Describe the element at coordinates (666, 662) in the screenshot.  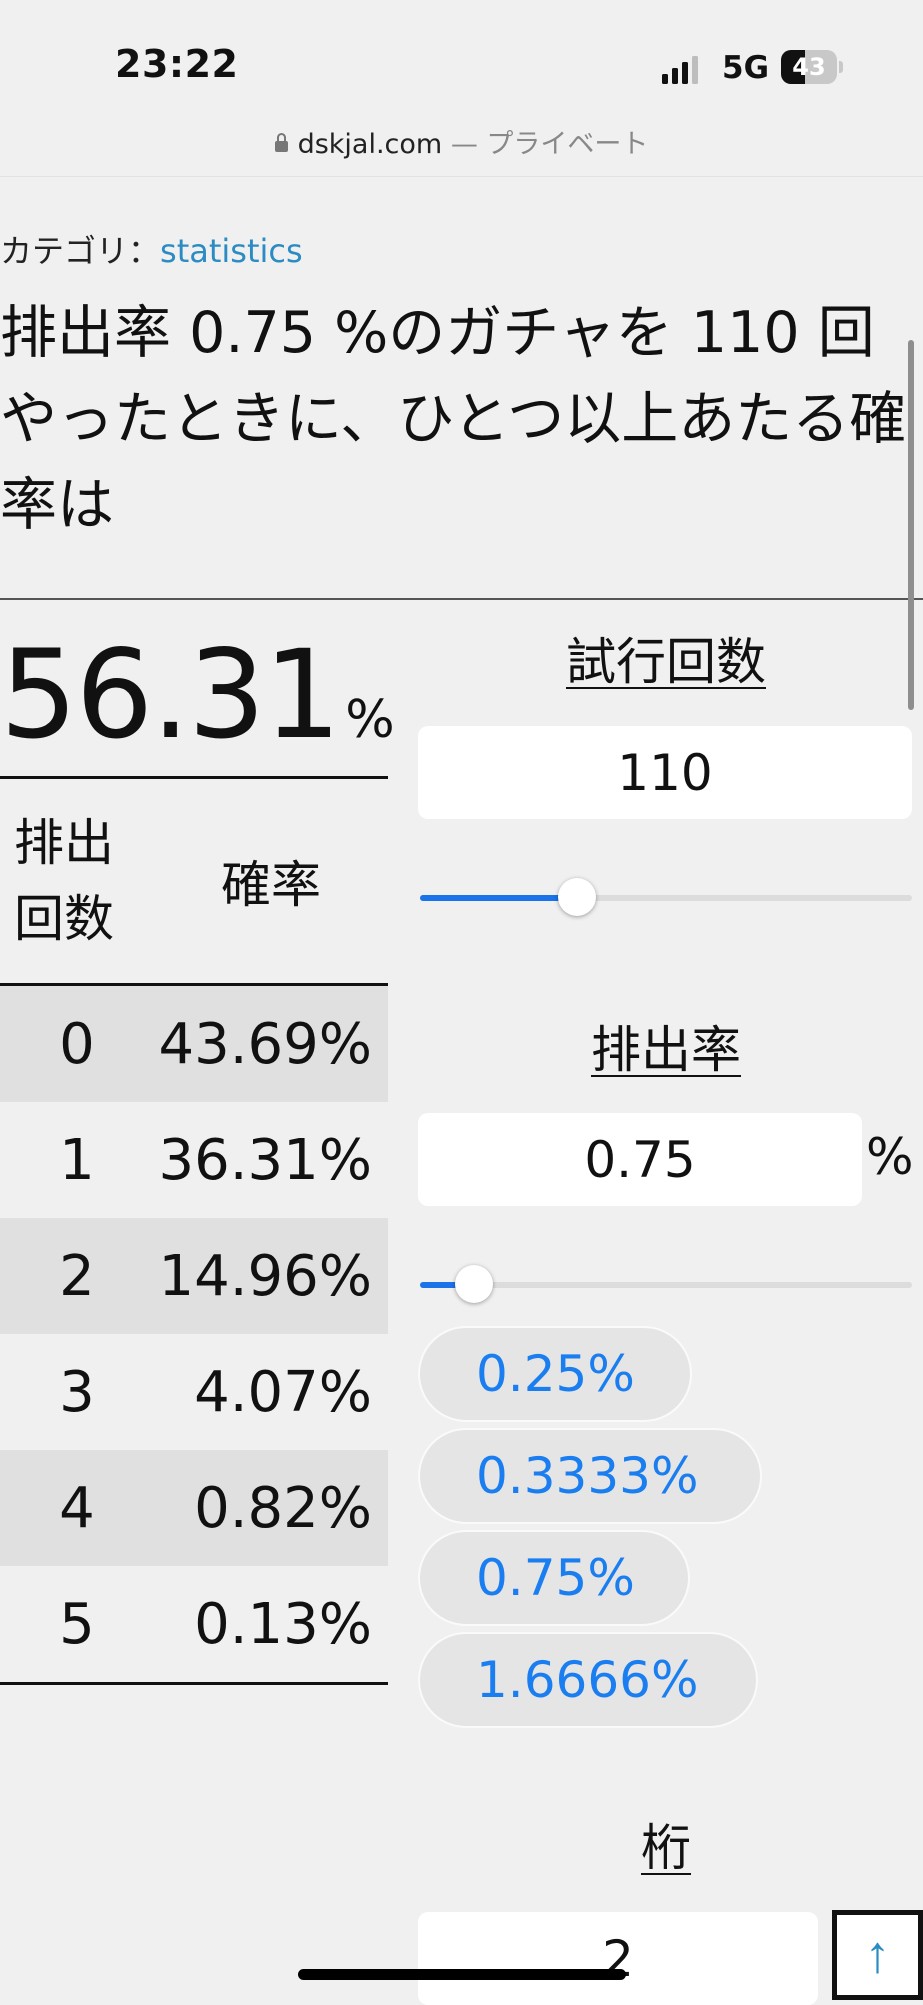
I see `trials-heading: 試行回数` at that location.